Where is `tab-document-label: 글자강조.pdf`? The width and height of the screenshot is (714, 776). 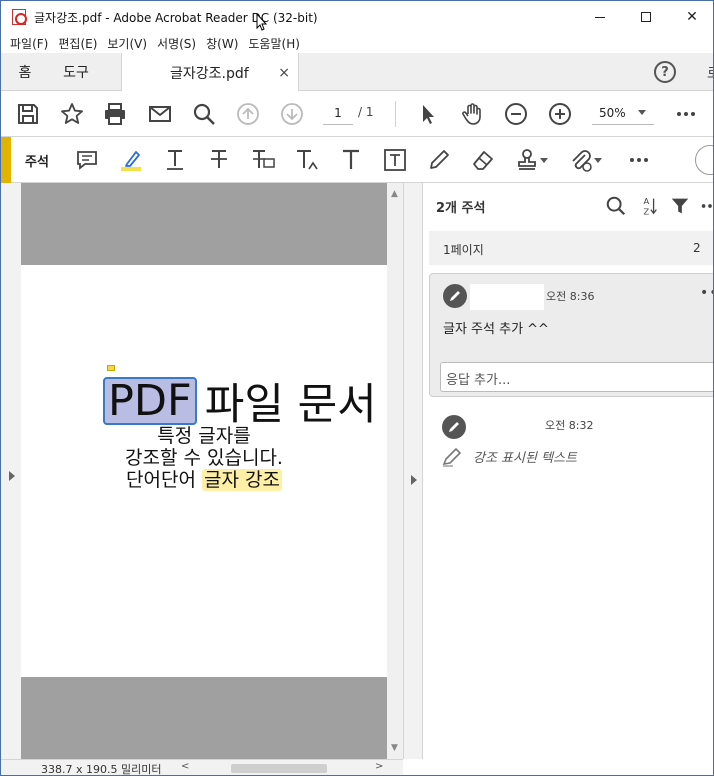
tab-document-label: 글자강조.pdf is located at coordinates (209, 73).